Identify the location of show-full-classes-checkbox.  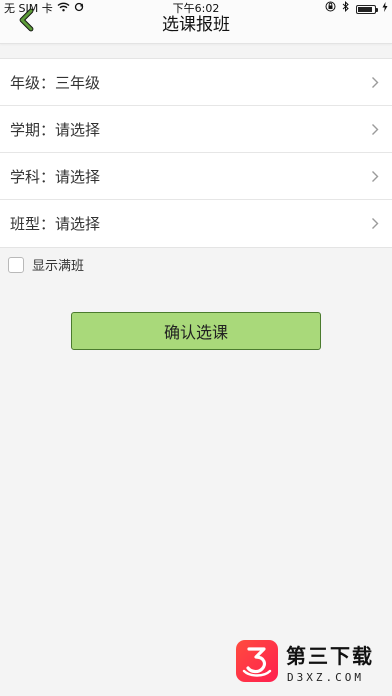
(16, 264).